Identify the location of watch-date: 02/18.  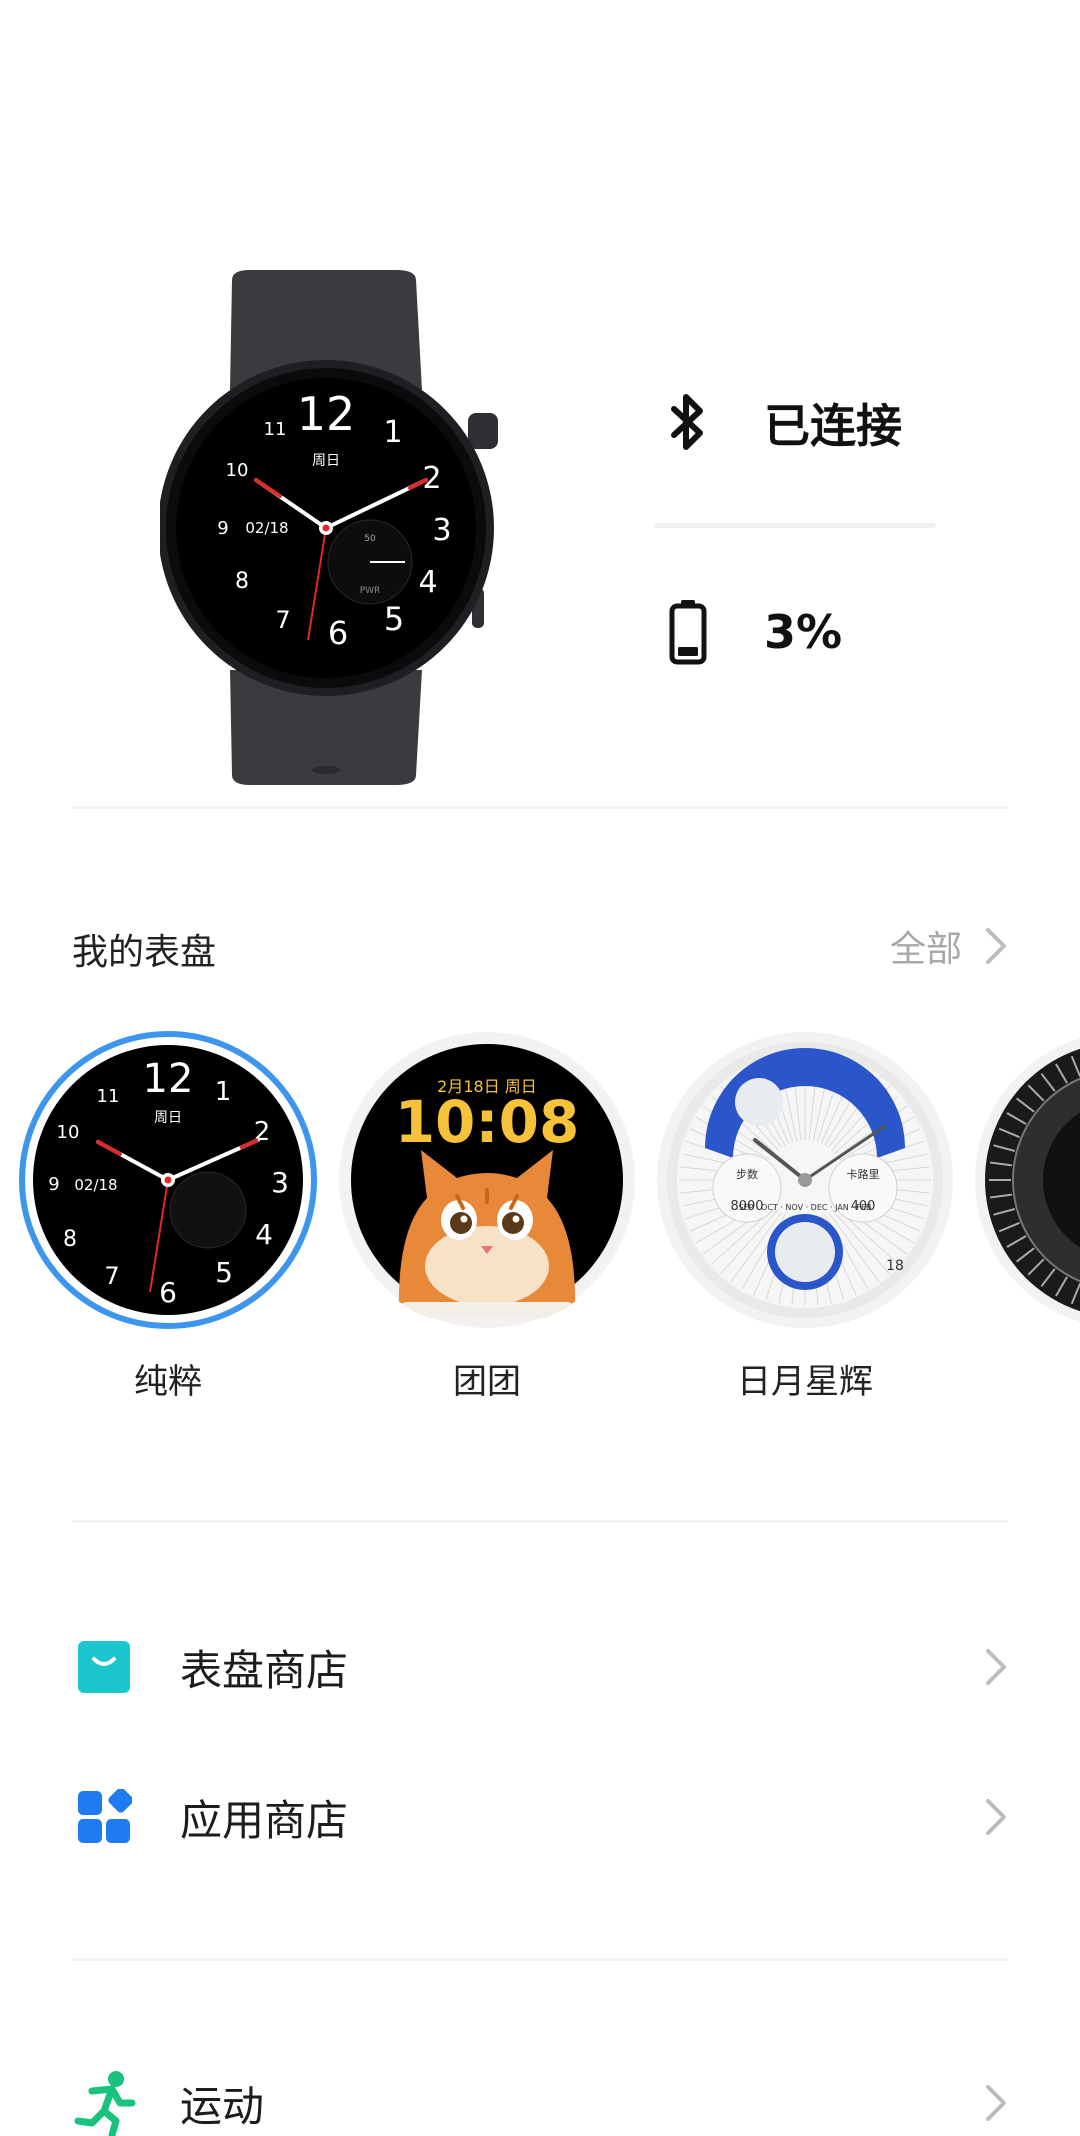
(266, 528).